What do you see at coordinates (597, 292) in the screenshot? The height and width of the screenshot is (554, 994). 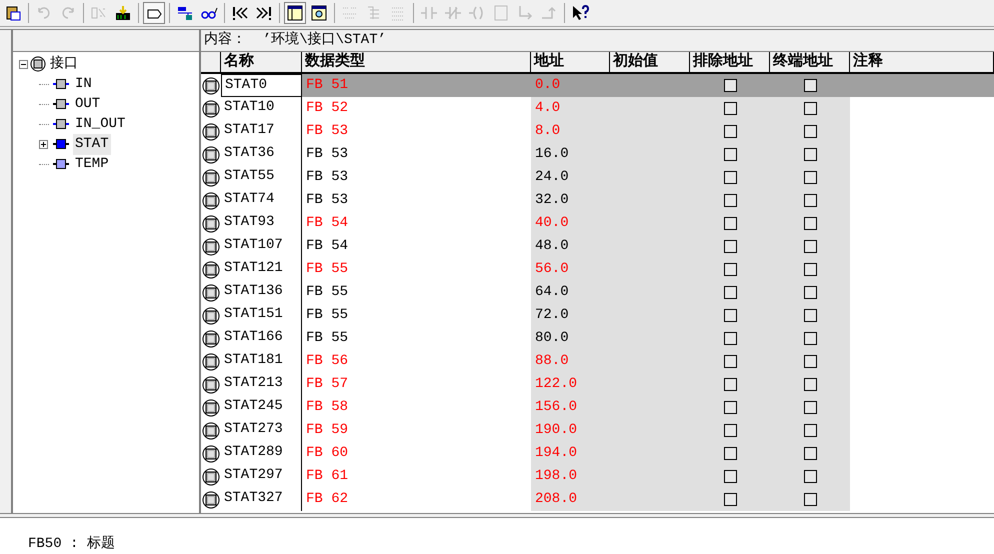 I see `table-row: STAT136 FB 55 64.0` at bounding box center [597, 292].